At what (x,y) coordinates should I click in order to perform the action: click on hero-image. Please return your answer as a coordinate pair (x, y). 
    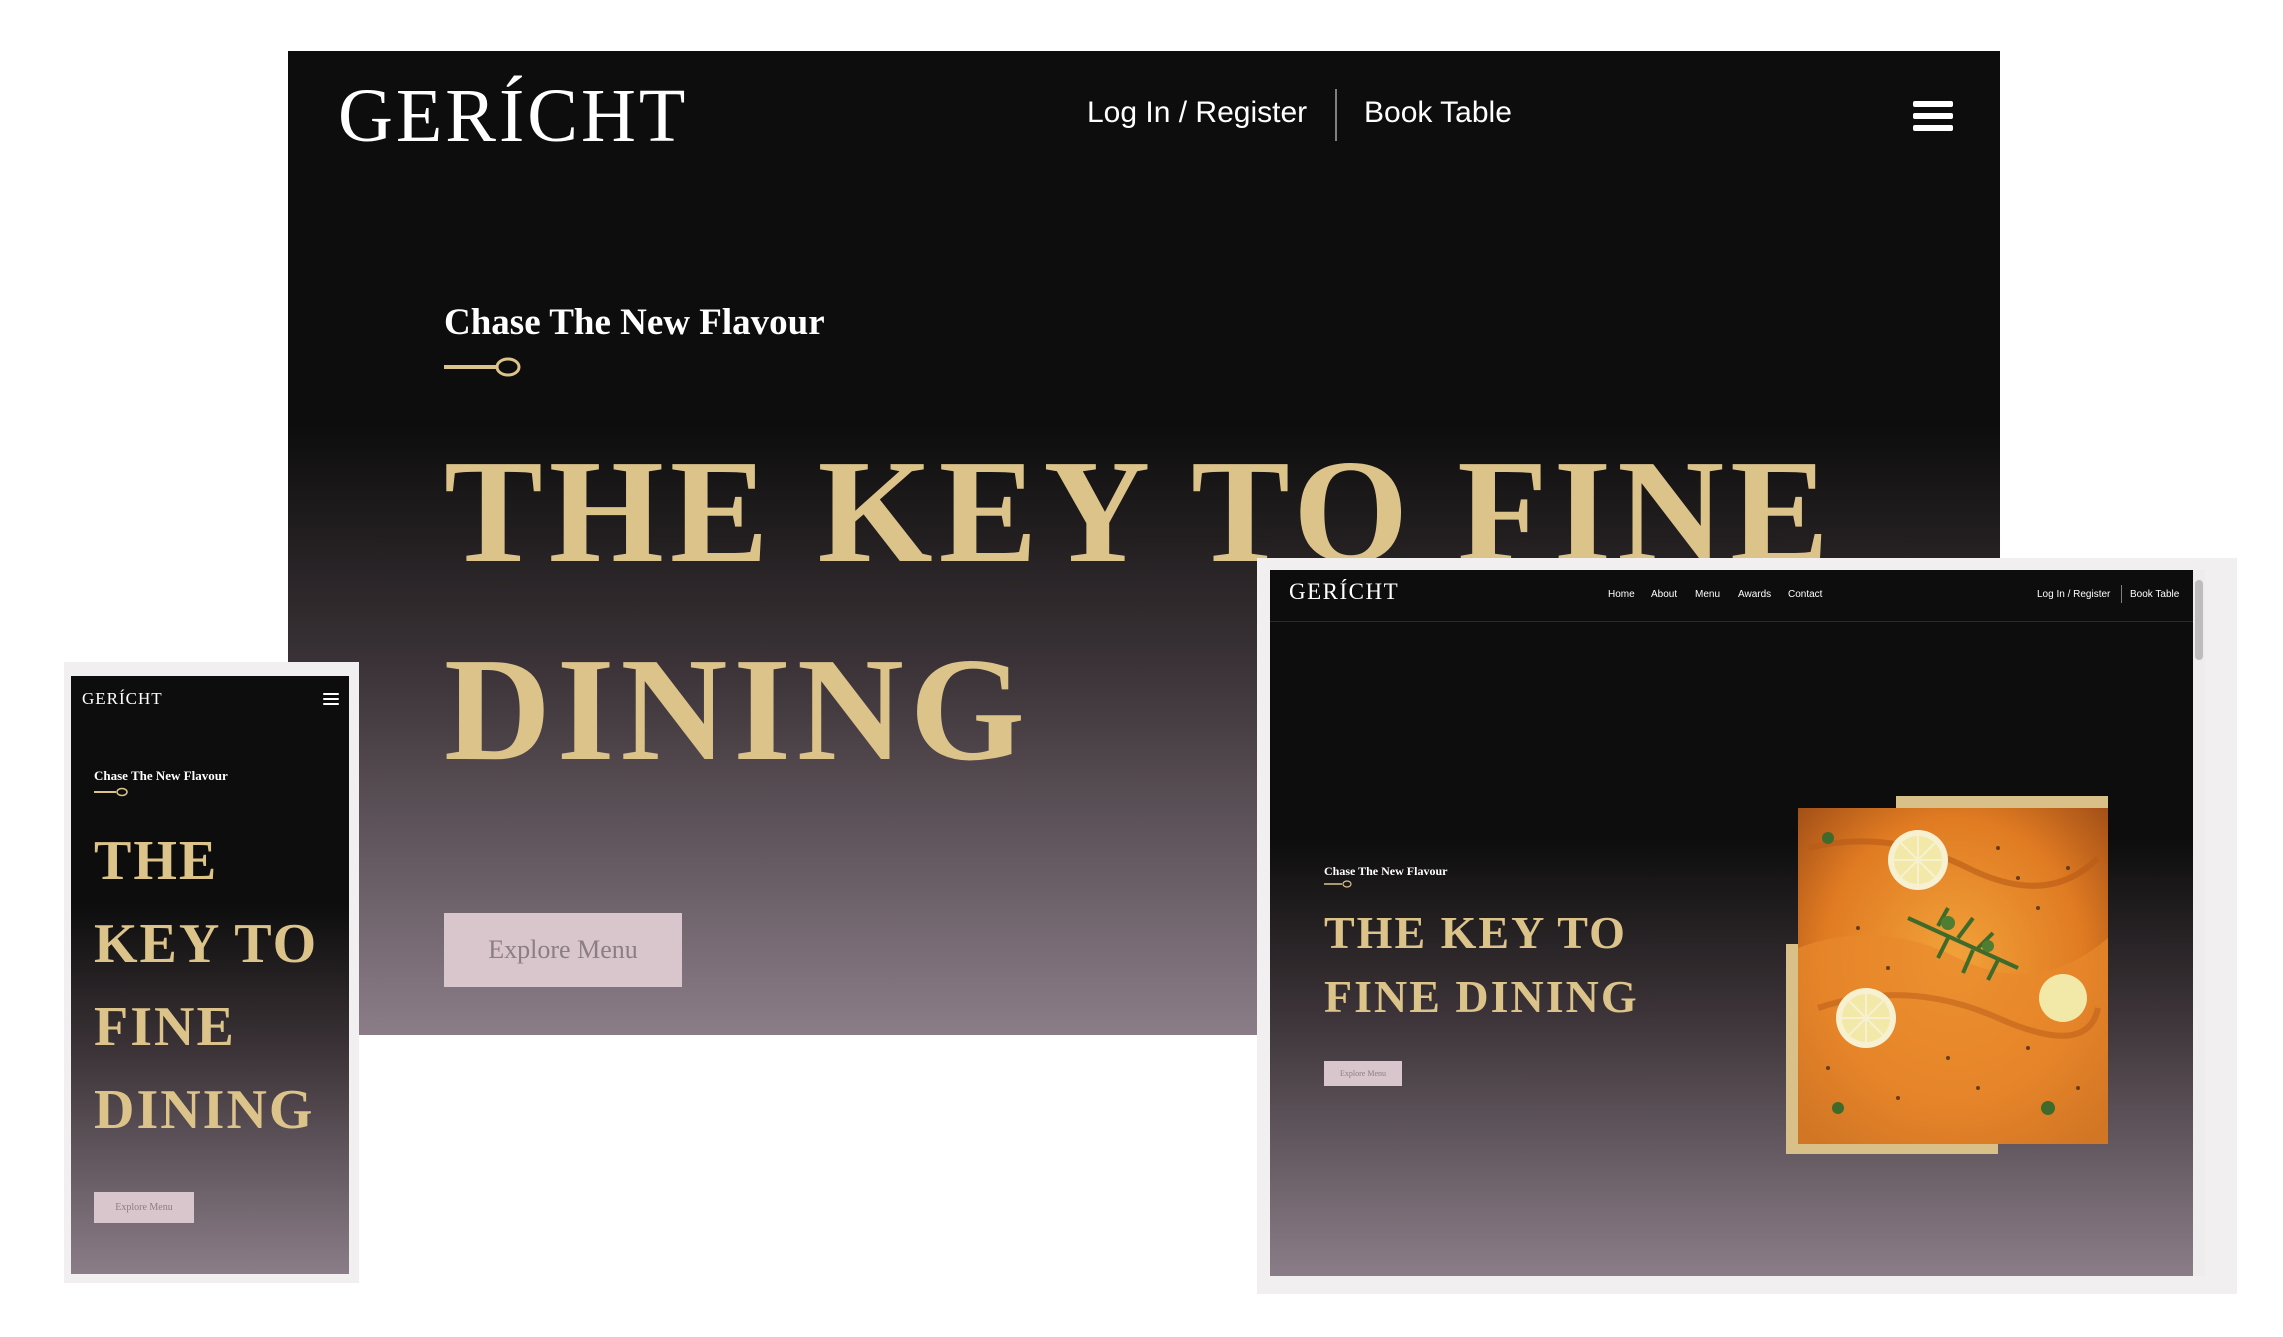
    Looking at the image, I should click on (1951, 975).